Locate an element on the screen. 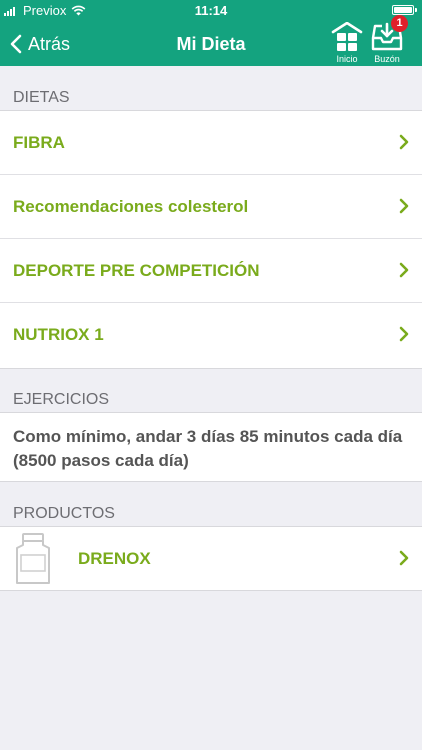 The image size is (422, 750). product-item-label: DRENOX is located at coordinates (114, 558).